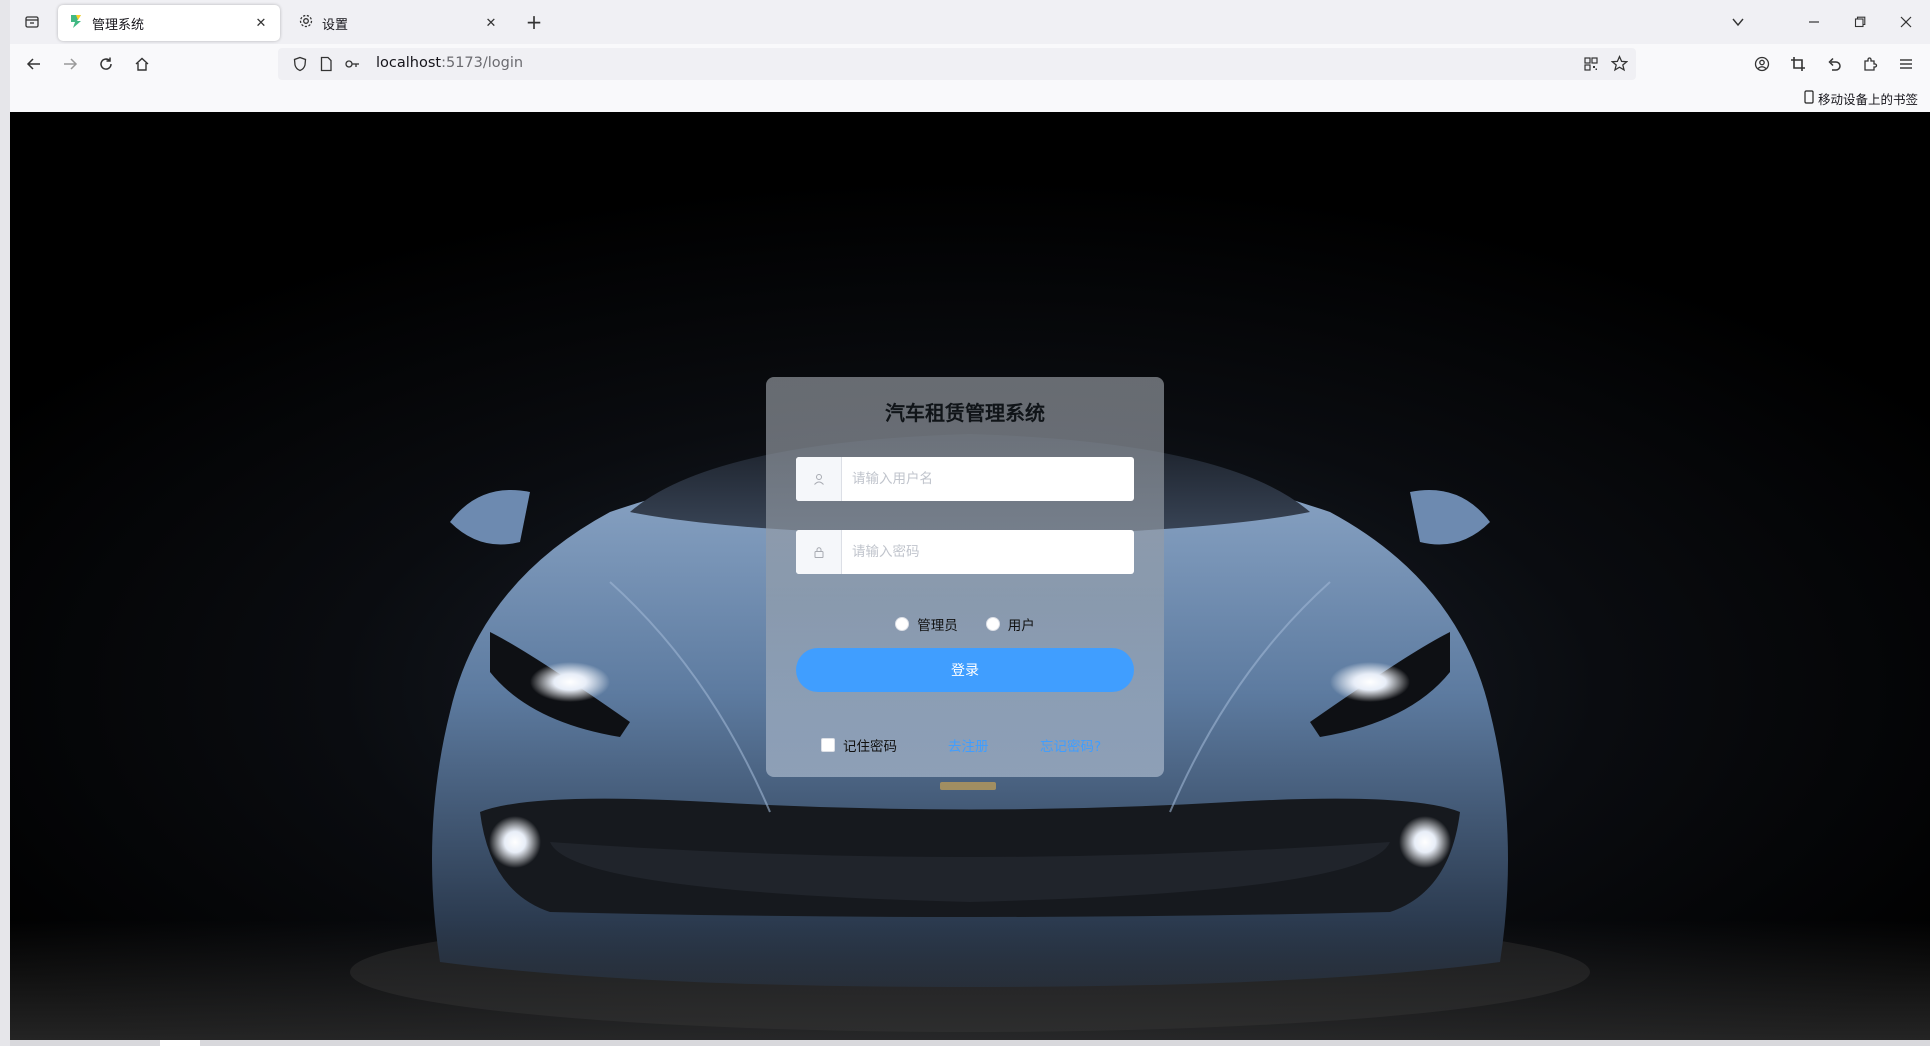 The image size is (1930, 1046). What do you see at coordinates (970, 98) in the screenshot?
I see `bookmarks-toolbar: 移动设备上的书签` at bounding box center [970, 98].